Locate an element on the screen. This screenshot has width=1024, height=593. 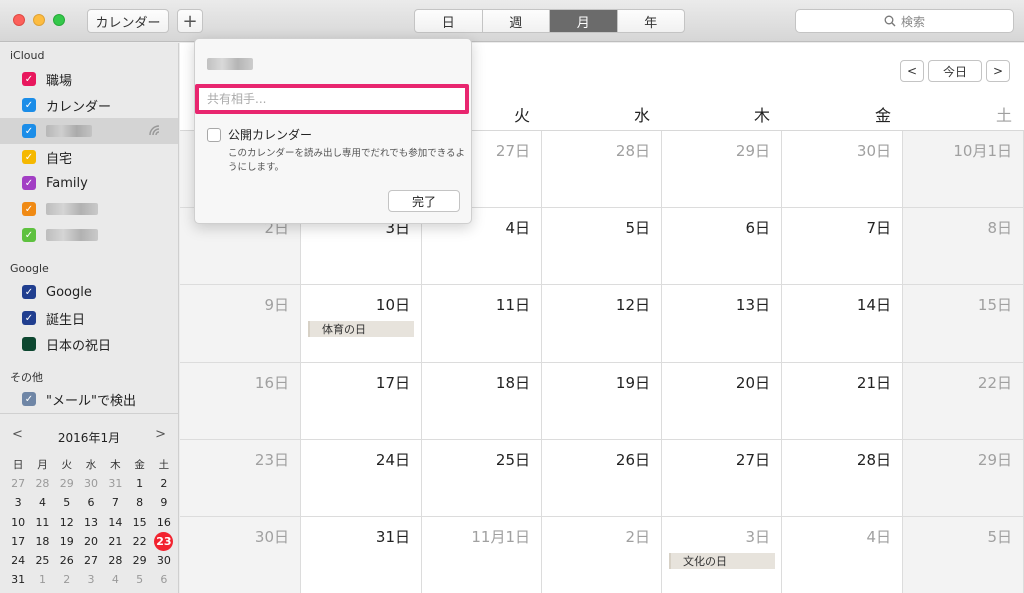
mini-day: 19 is located at coordinates (67, 541).